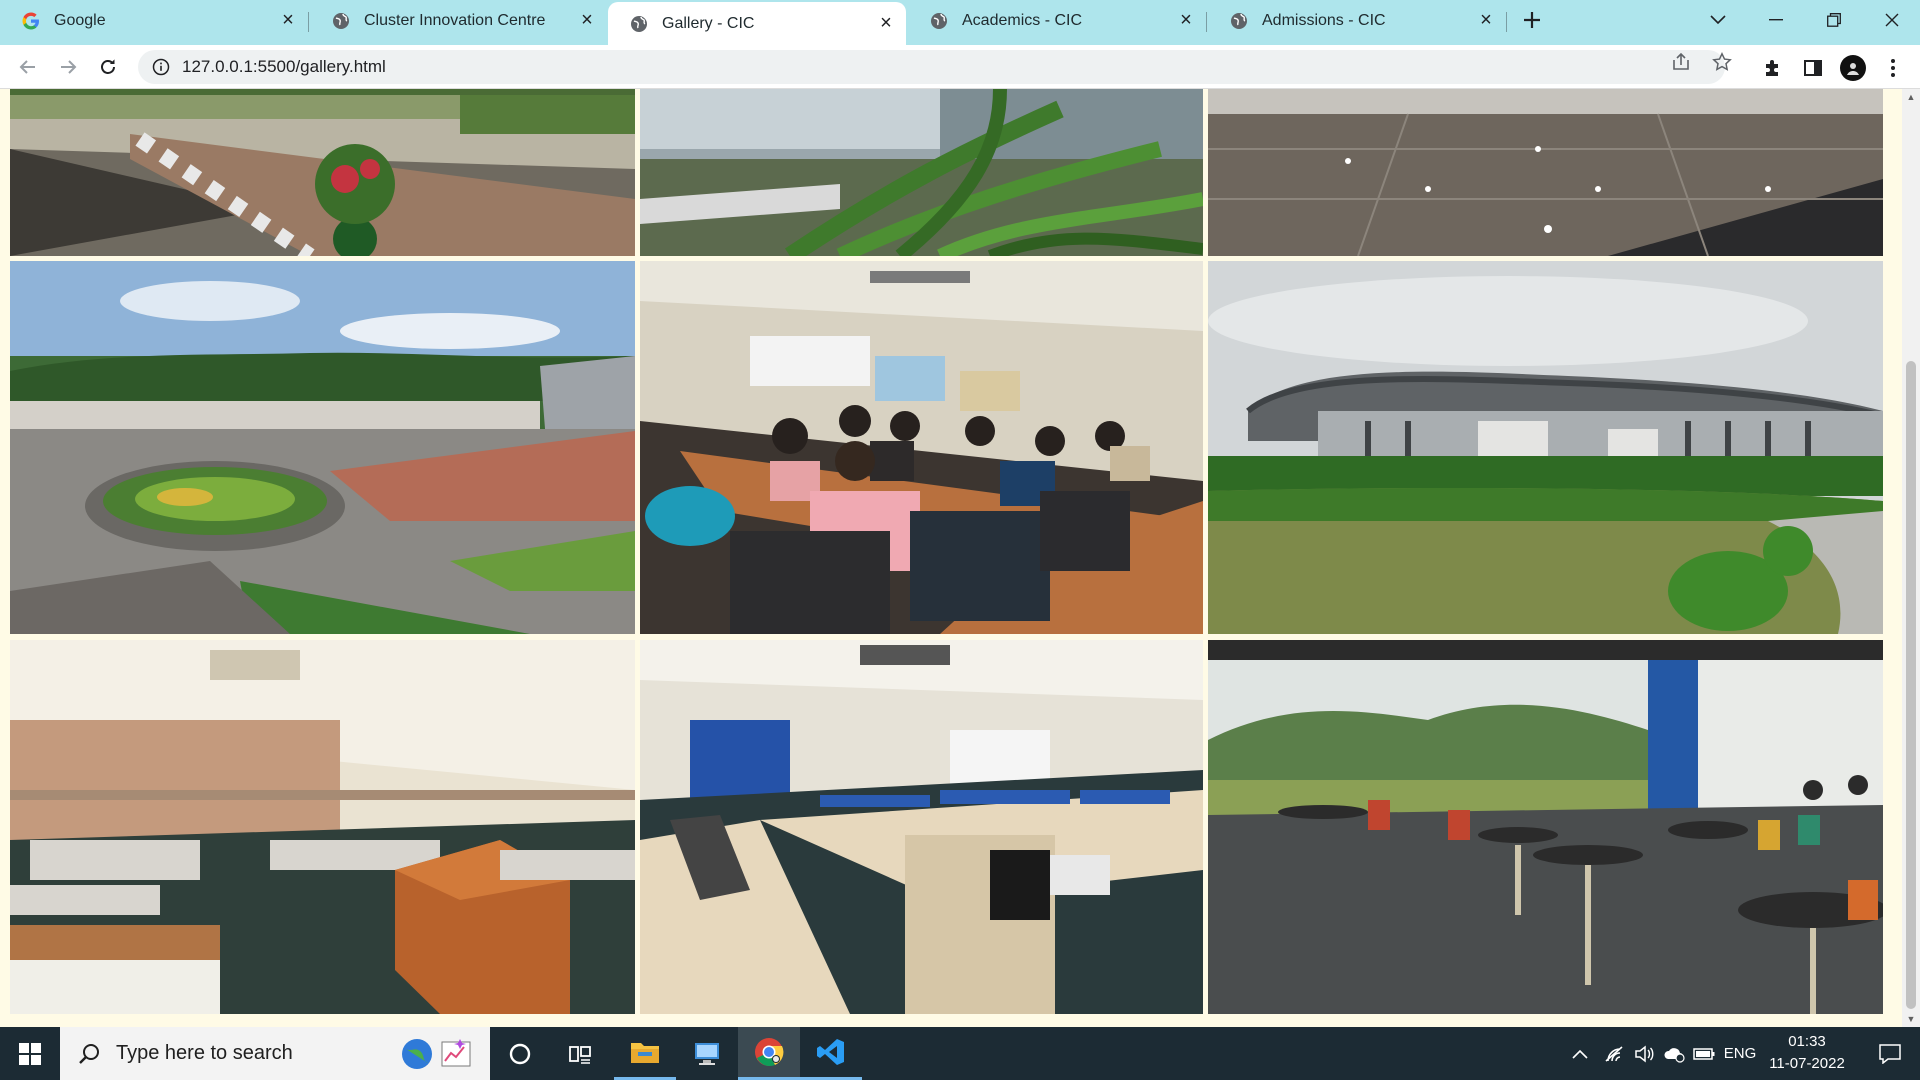 The width and height of the screenshot is (1920, 1080). I want to click on reload-button, so click(108, 67).